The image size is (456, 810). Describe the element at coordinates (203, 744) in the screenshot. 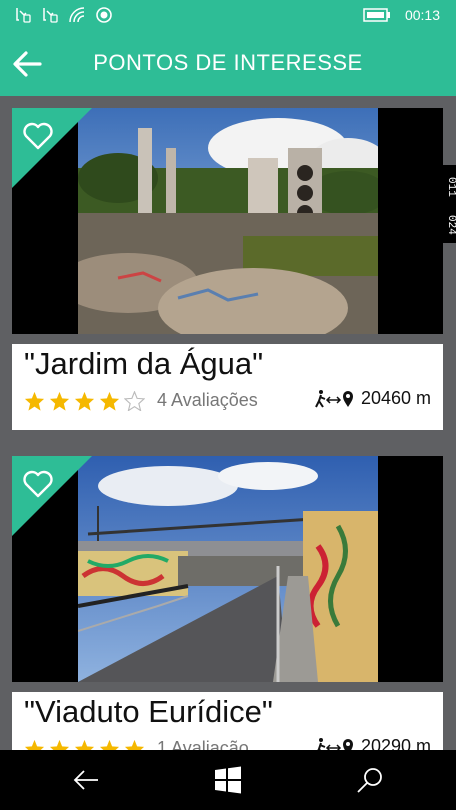

I see `review-count: 1 Avaliação` at that location.